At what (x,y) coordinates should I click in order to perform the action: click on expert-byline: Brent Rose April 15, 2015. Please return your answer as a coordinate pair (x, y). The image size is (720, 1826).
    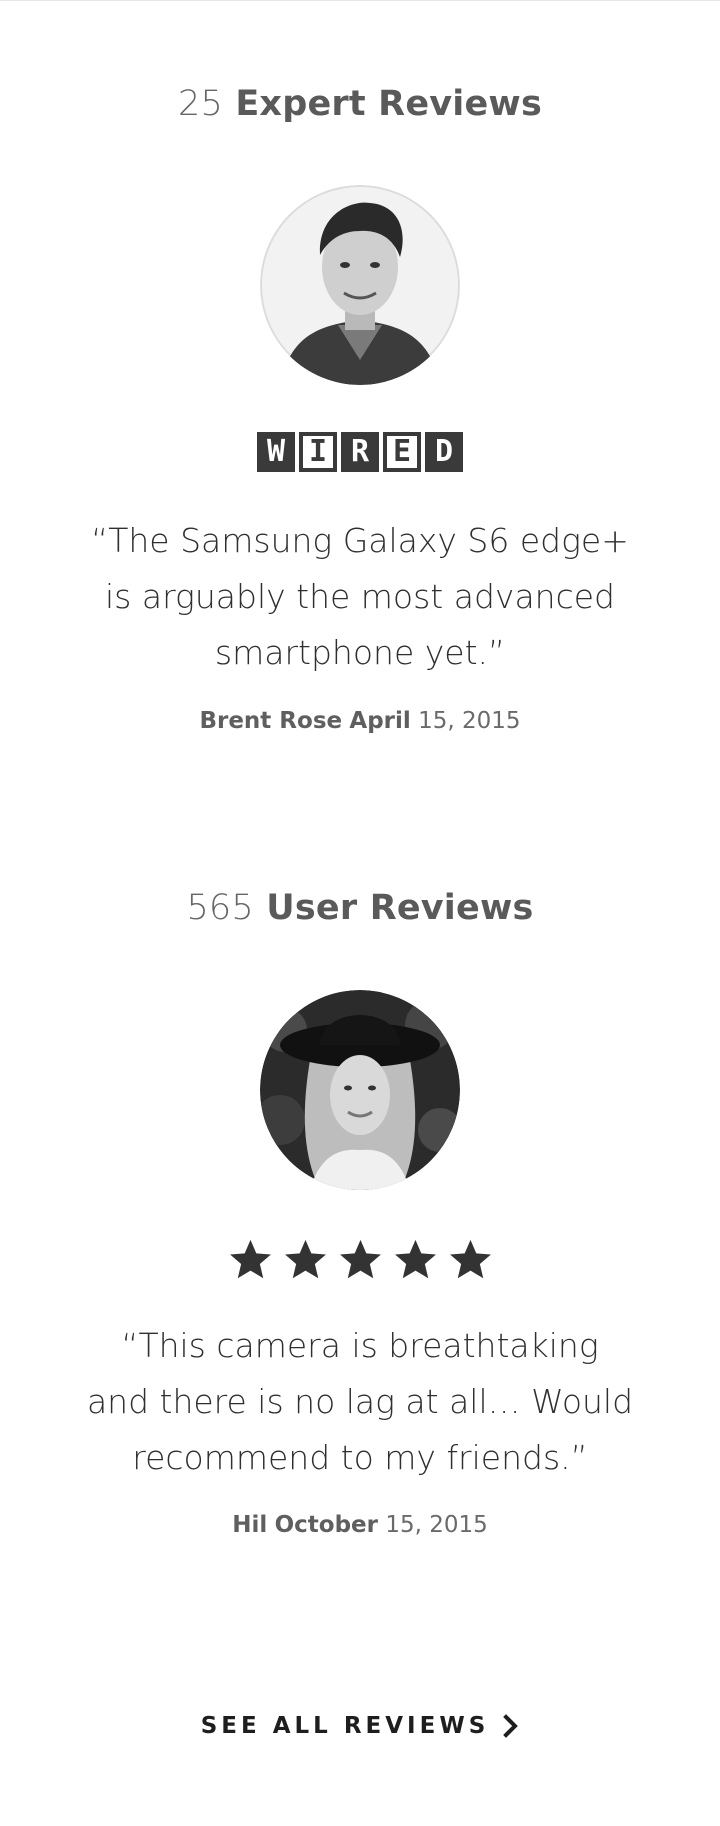
    Looking at the image, I should click on (360, 721).